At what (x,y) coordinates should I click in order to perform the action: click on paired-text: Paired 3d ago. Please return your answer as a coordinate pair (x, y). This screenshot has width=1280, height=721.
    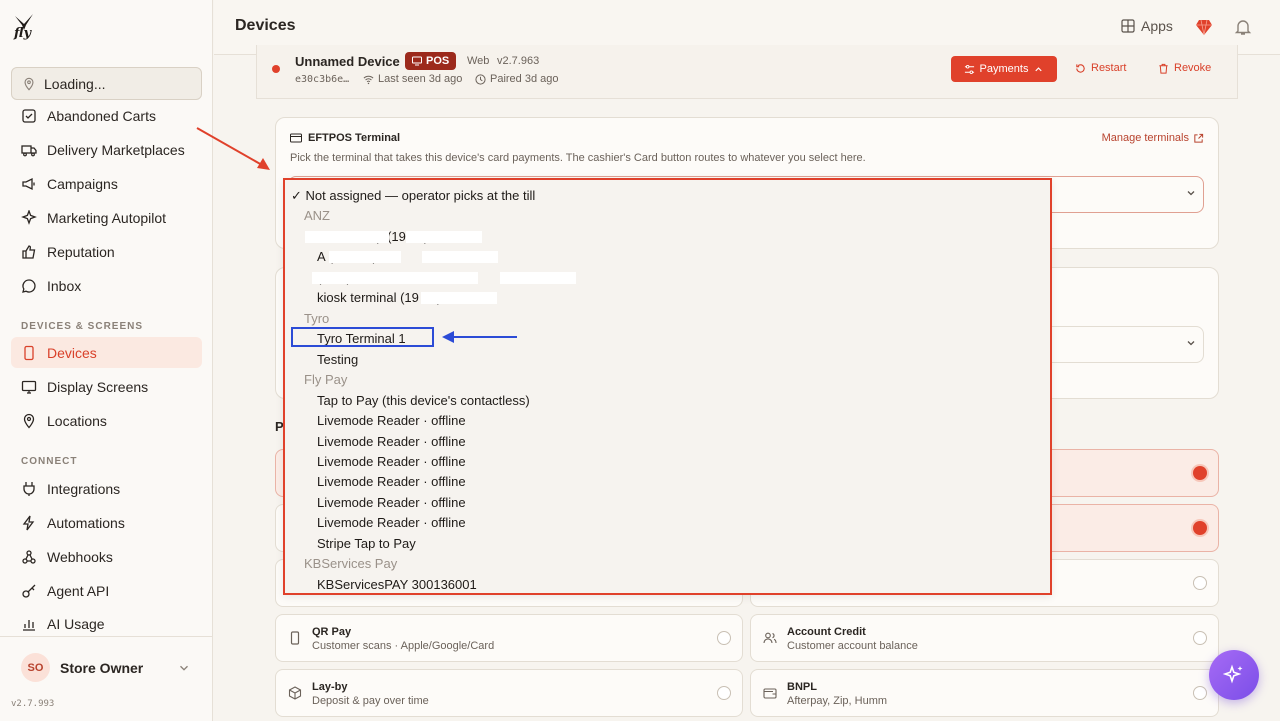
    Looking at the image, I should click on (524, 79).